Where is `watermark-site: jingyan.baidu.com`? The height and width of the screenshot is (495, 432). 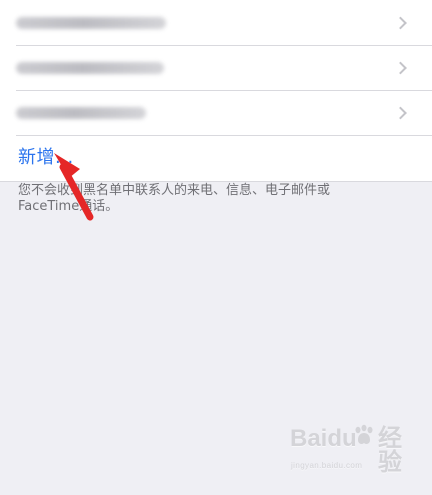
watermark-site: jingyan.baidu.com is located at coordinates (327, 465).